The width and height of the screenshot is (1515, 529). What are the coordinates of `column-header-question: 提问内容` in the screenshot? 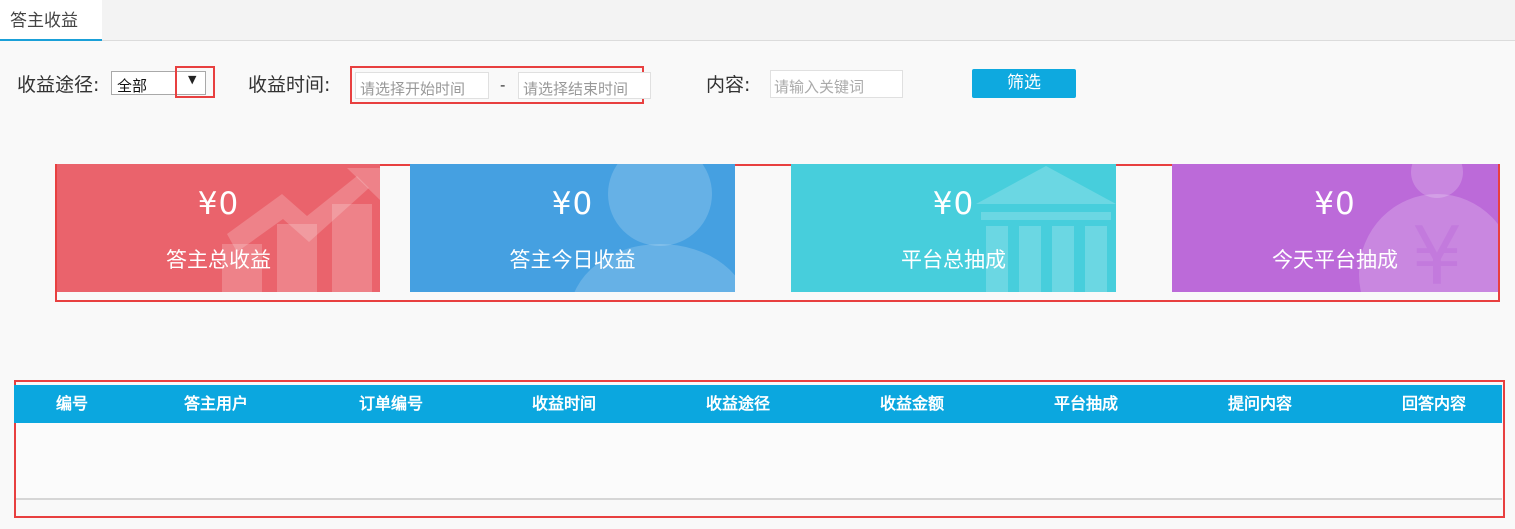 It's located at (1259, 403).